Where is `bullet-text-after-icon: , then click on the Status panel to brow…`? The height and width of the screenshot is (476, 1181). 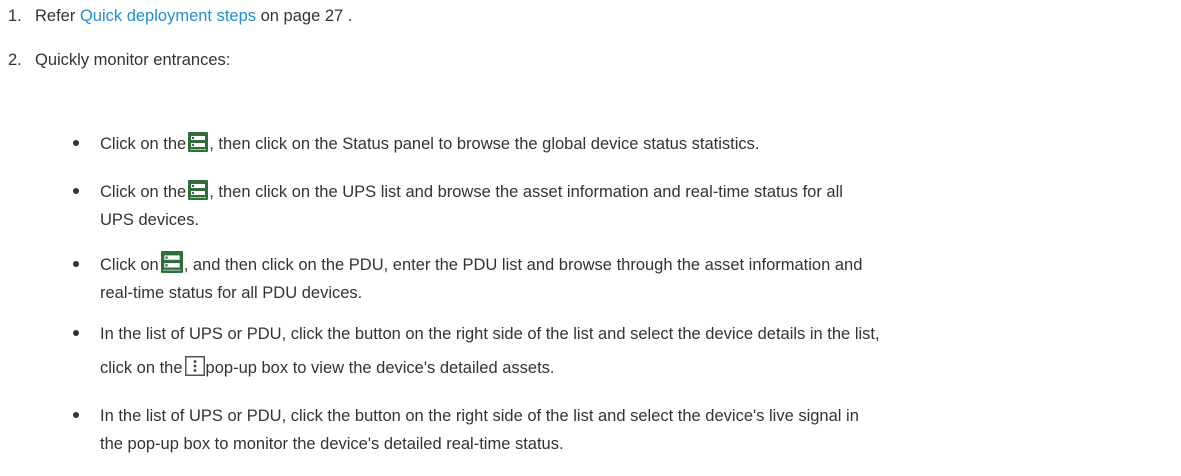 bullet-text-after-icon: , then click on the Status panel to brow… is located at coordinates (484, 144).